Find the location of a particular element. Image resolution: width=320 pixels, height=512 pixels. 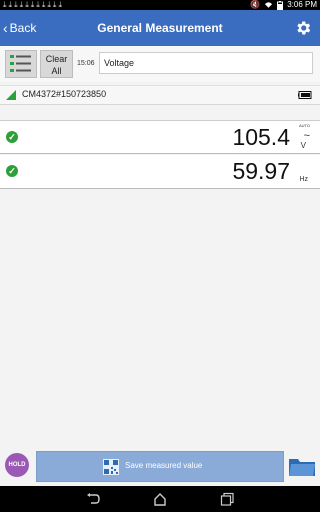

qr-code-icon is located at coordinates (111, 467).